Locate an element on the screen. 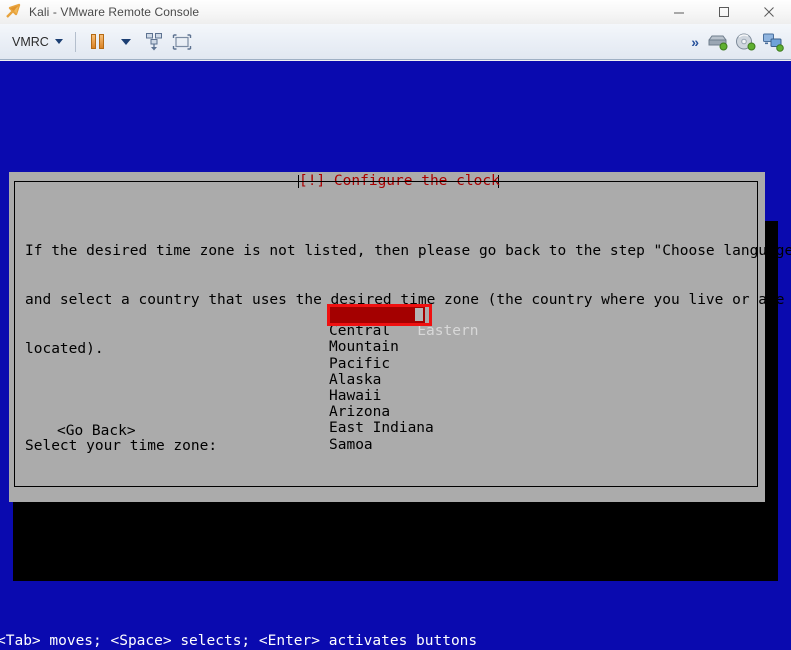 The width and height of the screenshot is (791, 650). timezone-option-alaska: Alaska is located at coordinates (429, 380).